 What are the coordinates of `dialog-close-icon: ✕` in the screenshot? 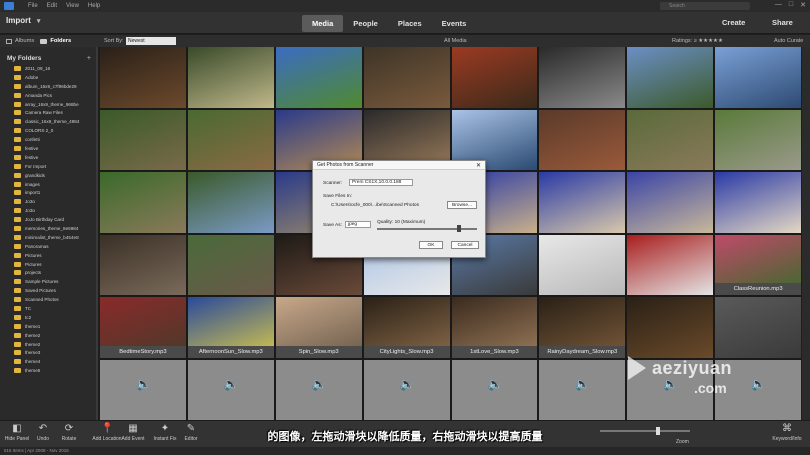 It's located at (478, 165).